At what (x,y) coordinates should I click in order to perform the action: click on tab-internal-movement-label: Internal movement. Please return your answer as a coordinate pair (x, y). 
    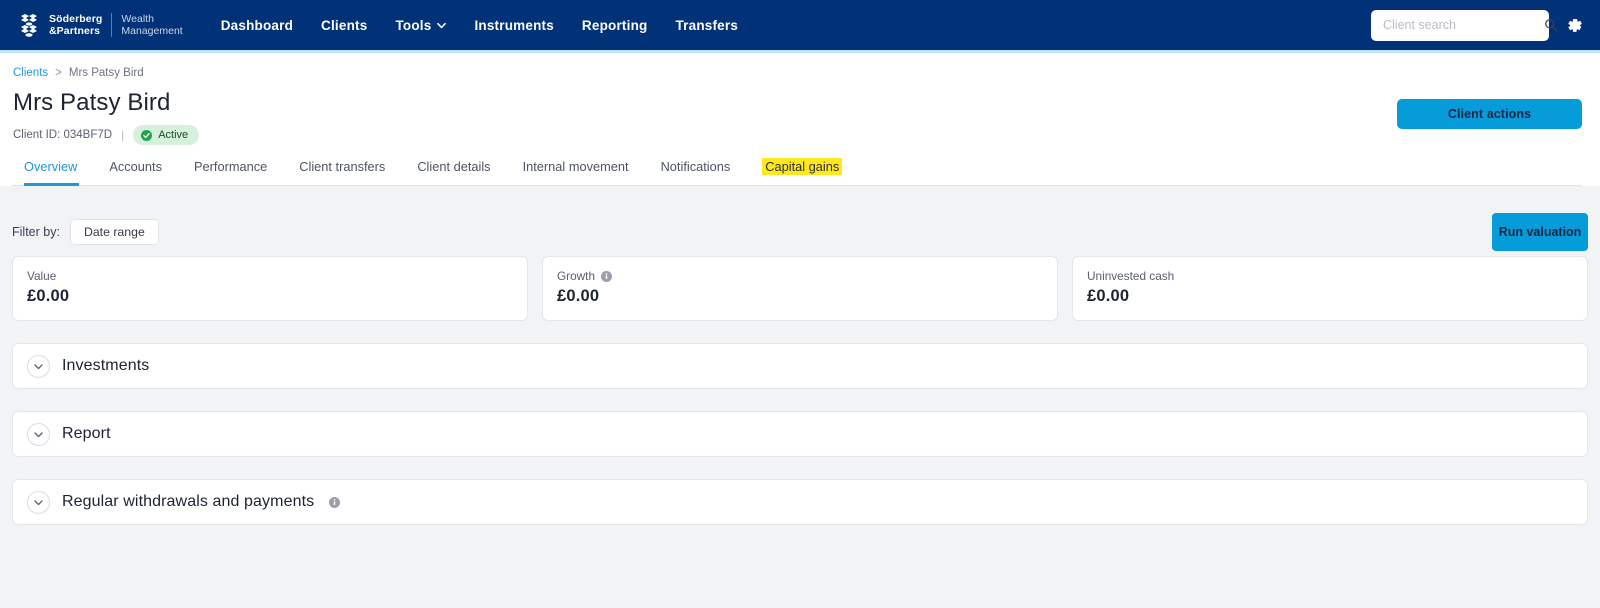
    Looking at the image, I should click on (575, 166).